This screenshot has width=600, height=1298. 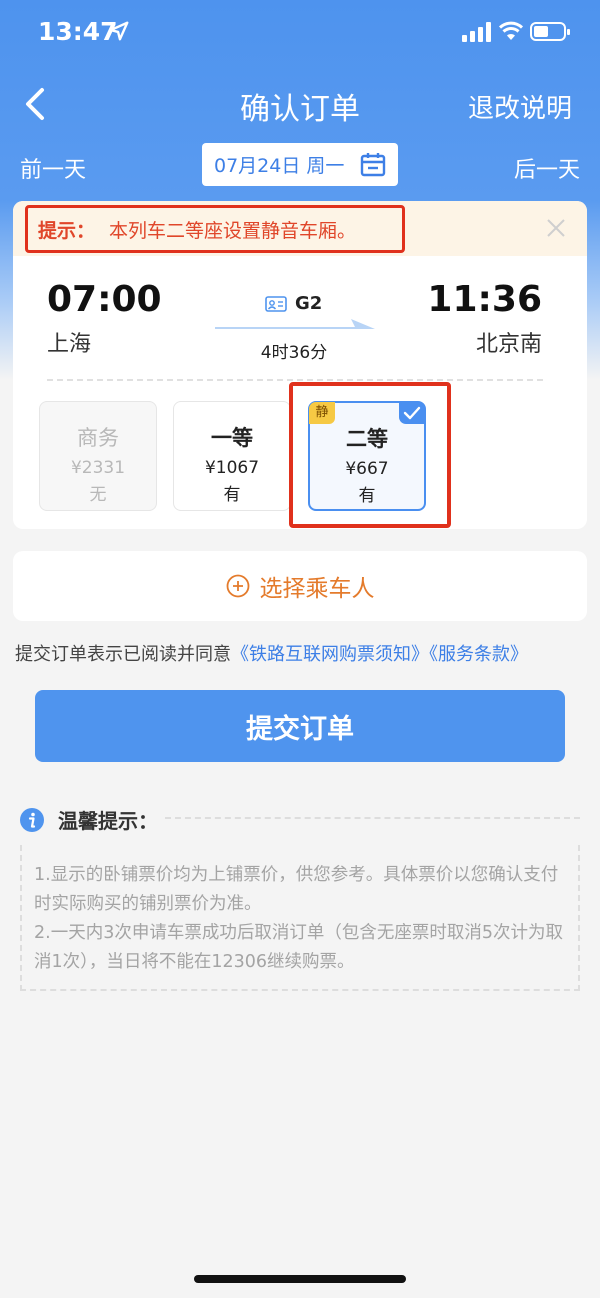 What do you see at coordinates (373, 165) in the screenshot?
I see `calendar-icon` at bounding box center [373, 165].